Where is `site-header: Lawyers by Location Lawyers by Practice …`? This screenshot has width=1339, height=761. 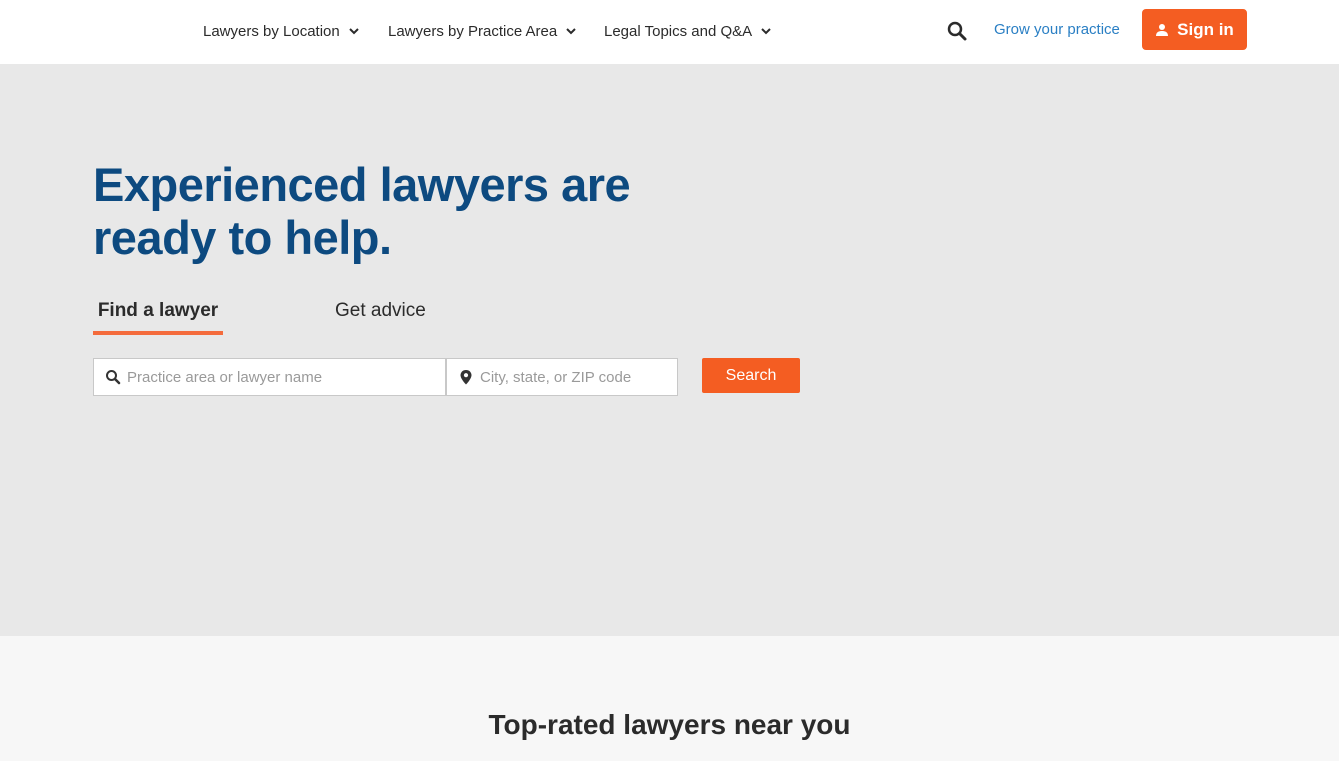 site-header: Lawyers by Location Lawyers by Practice … is located at coordinates (669, 32).